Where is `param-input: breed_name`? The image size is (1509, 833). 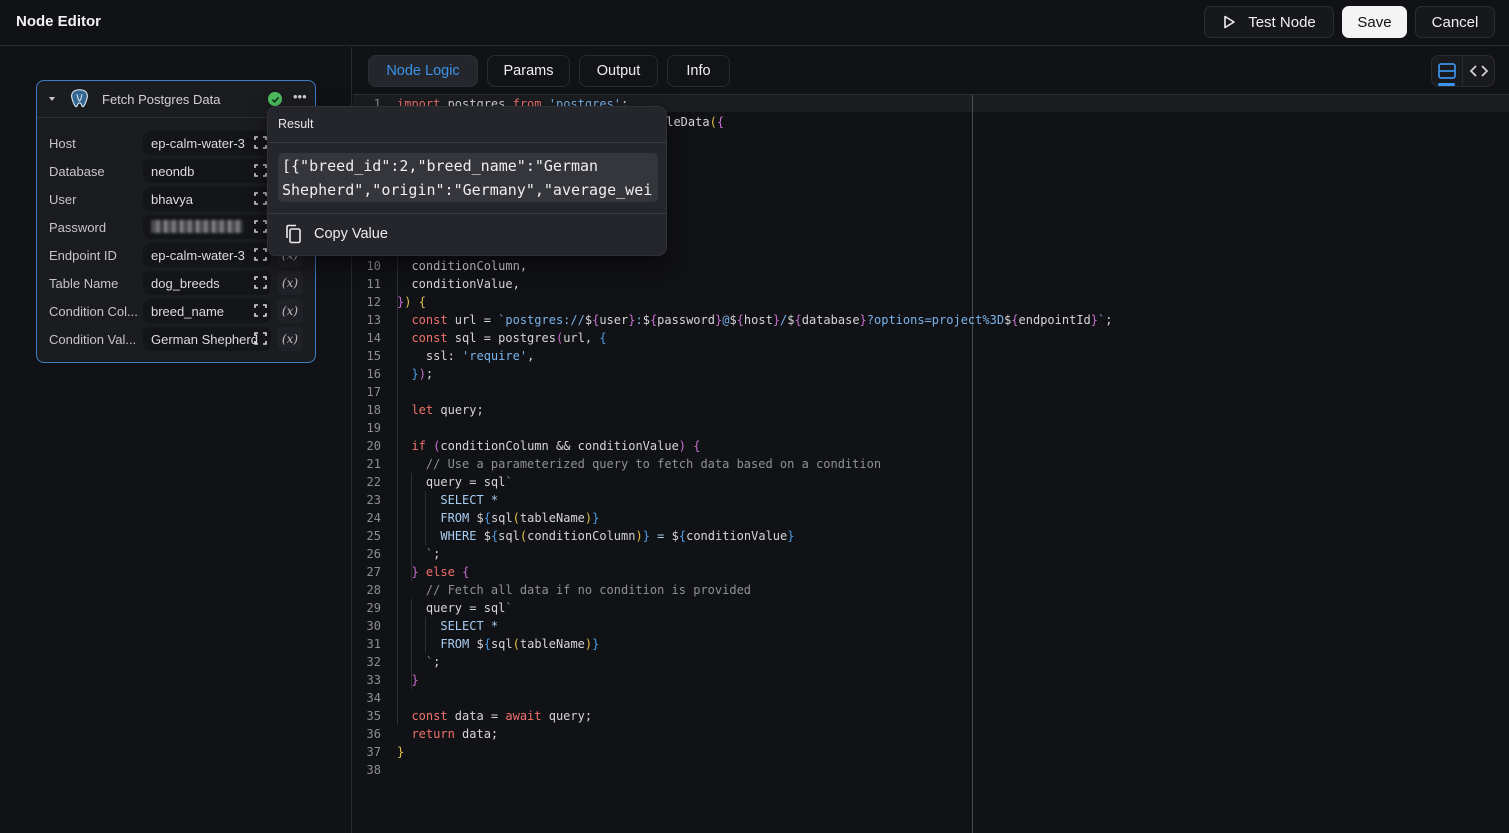 param-input: breed_name is located at coordinates (207, 311).